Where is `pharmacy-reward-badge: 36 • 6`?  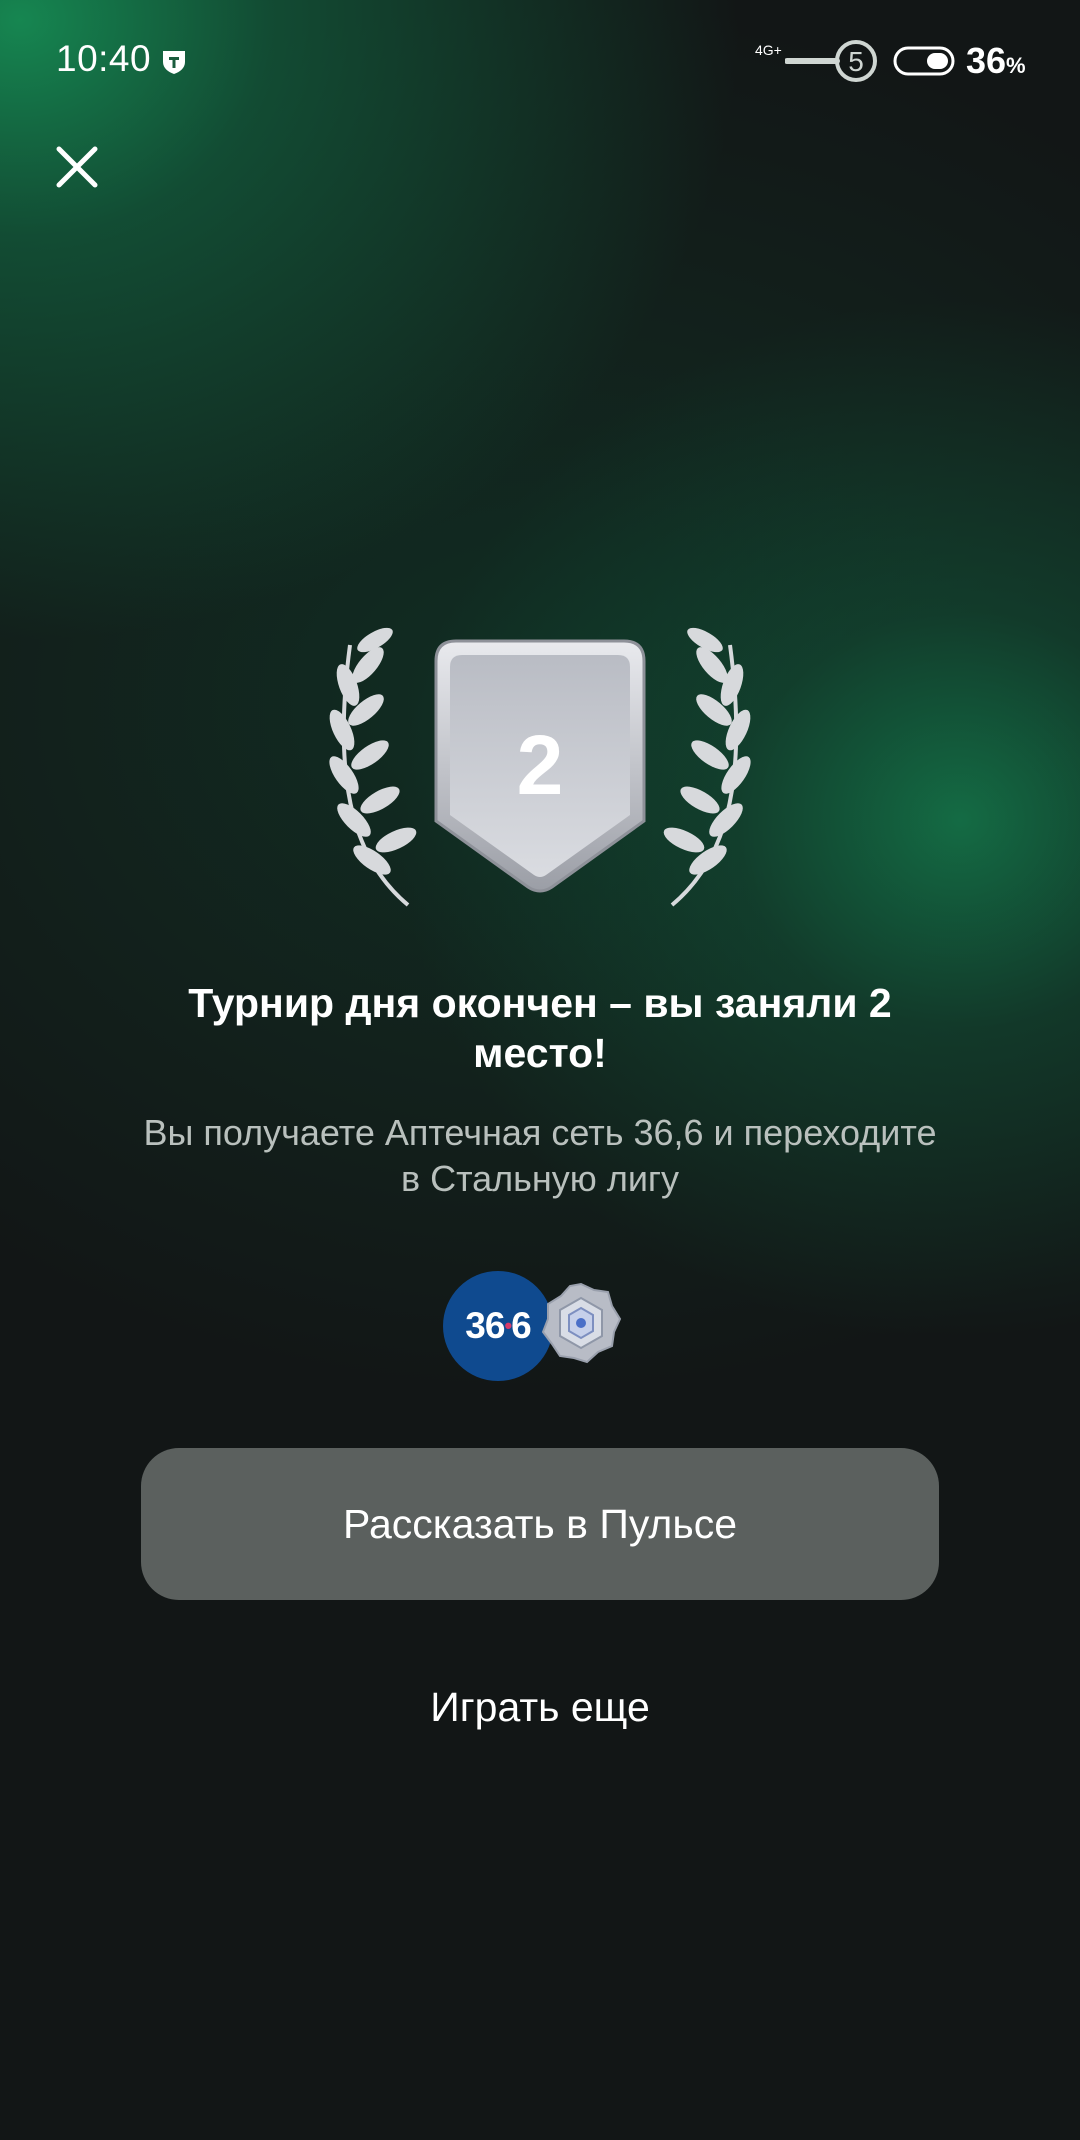
pharmacy-reward-badge: 36 • 6 is located at coordinates (498, 1326).